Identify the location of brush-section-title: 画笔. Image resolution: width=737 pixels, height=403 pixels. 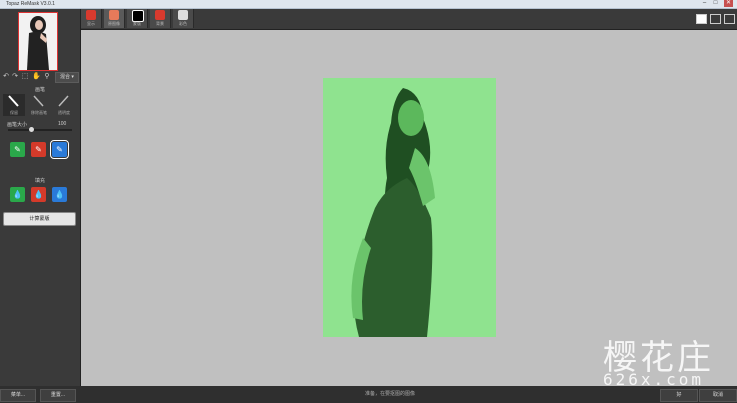
(39, 90).